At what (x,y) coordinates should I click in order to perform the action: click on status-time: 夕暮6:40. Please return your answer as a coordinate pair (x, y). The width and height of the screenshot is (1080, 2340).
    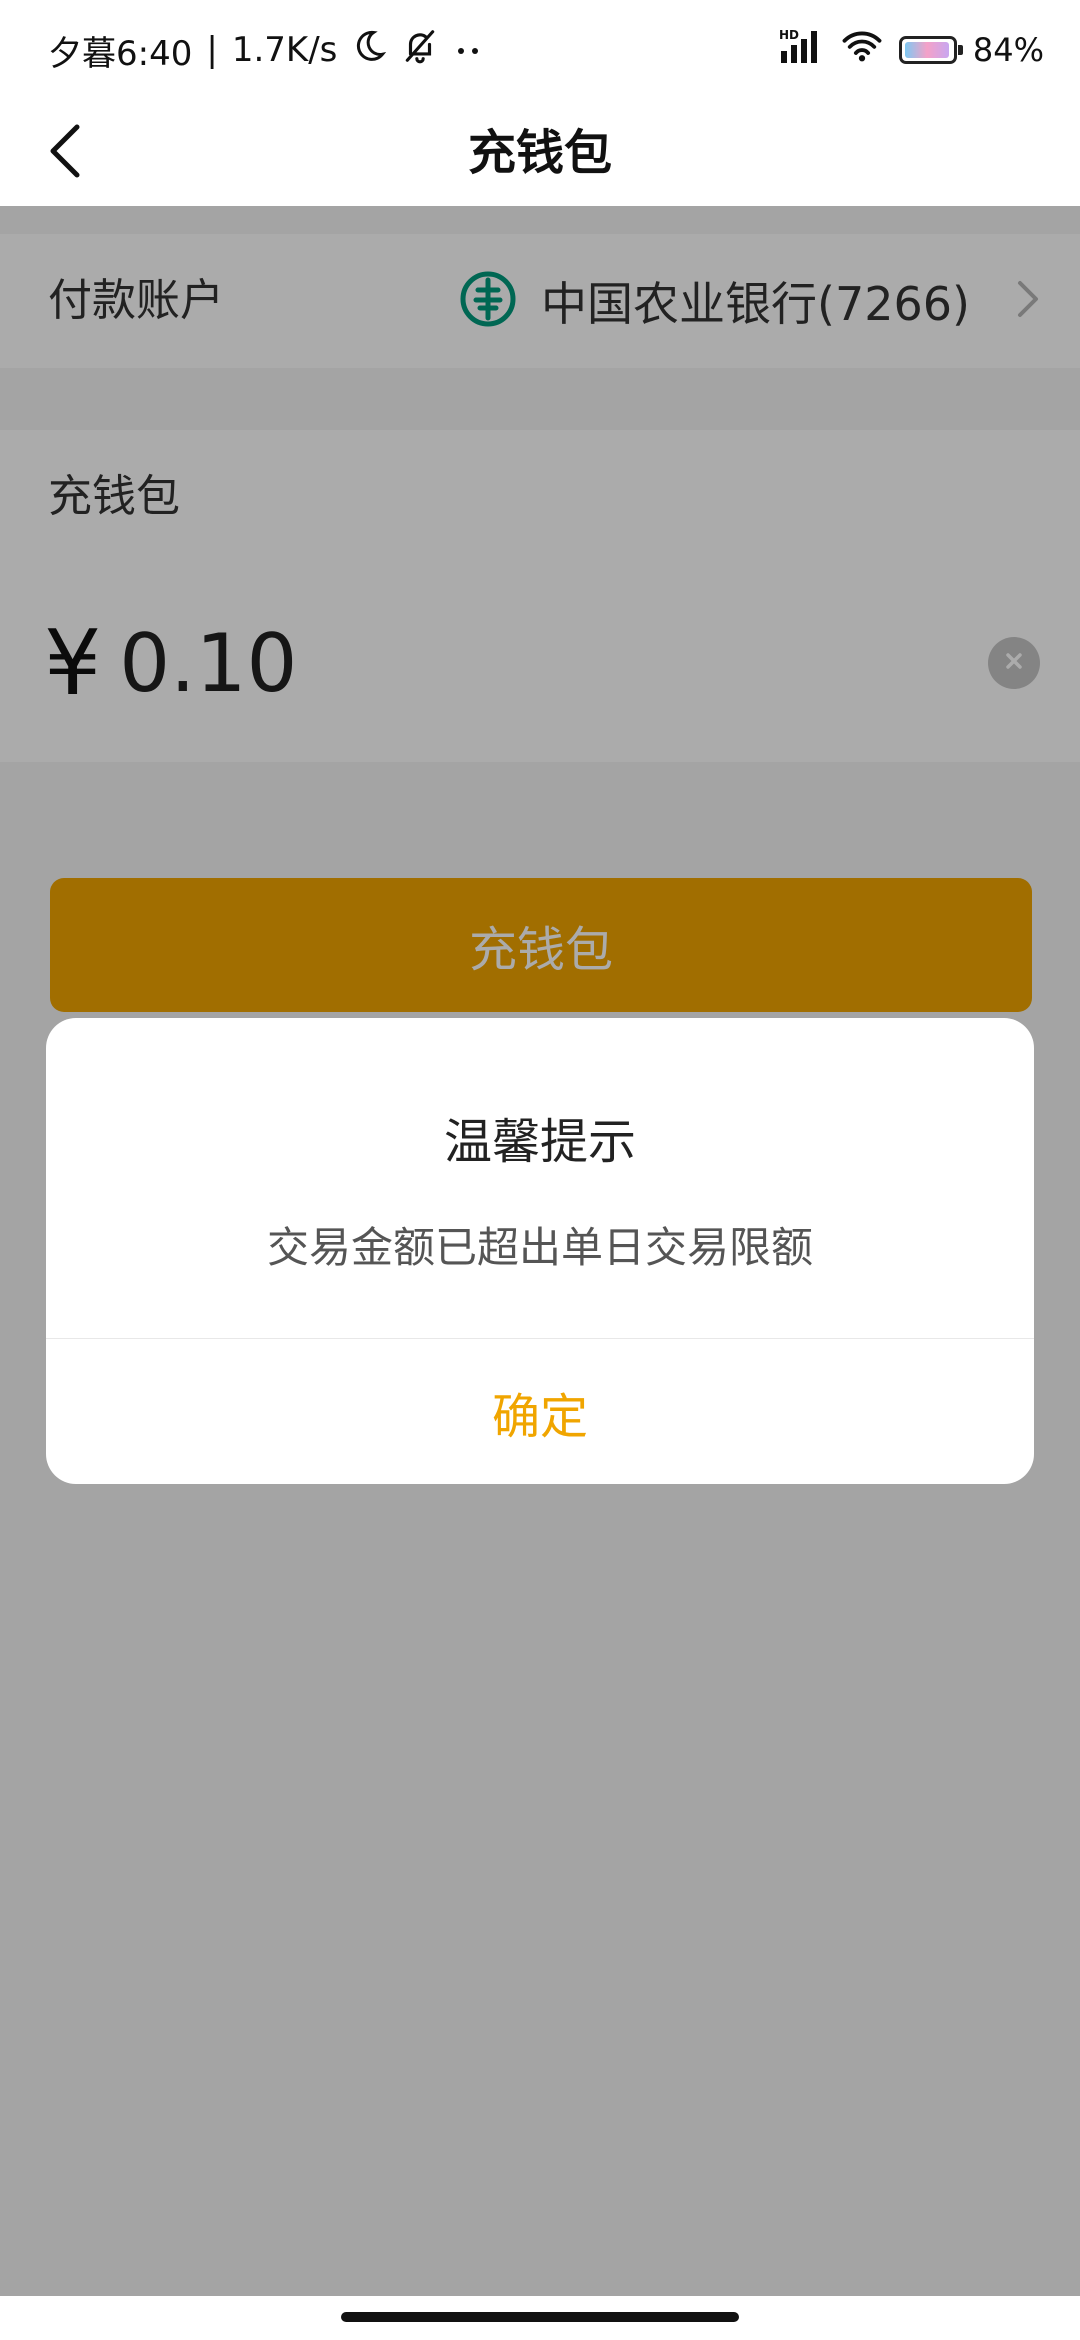
    Looking at the image, I should click on (120, 53).